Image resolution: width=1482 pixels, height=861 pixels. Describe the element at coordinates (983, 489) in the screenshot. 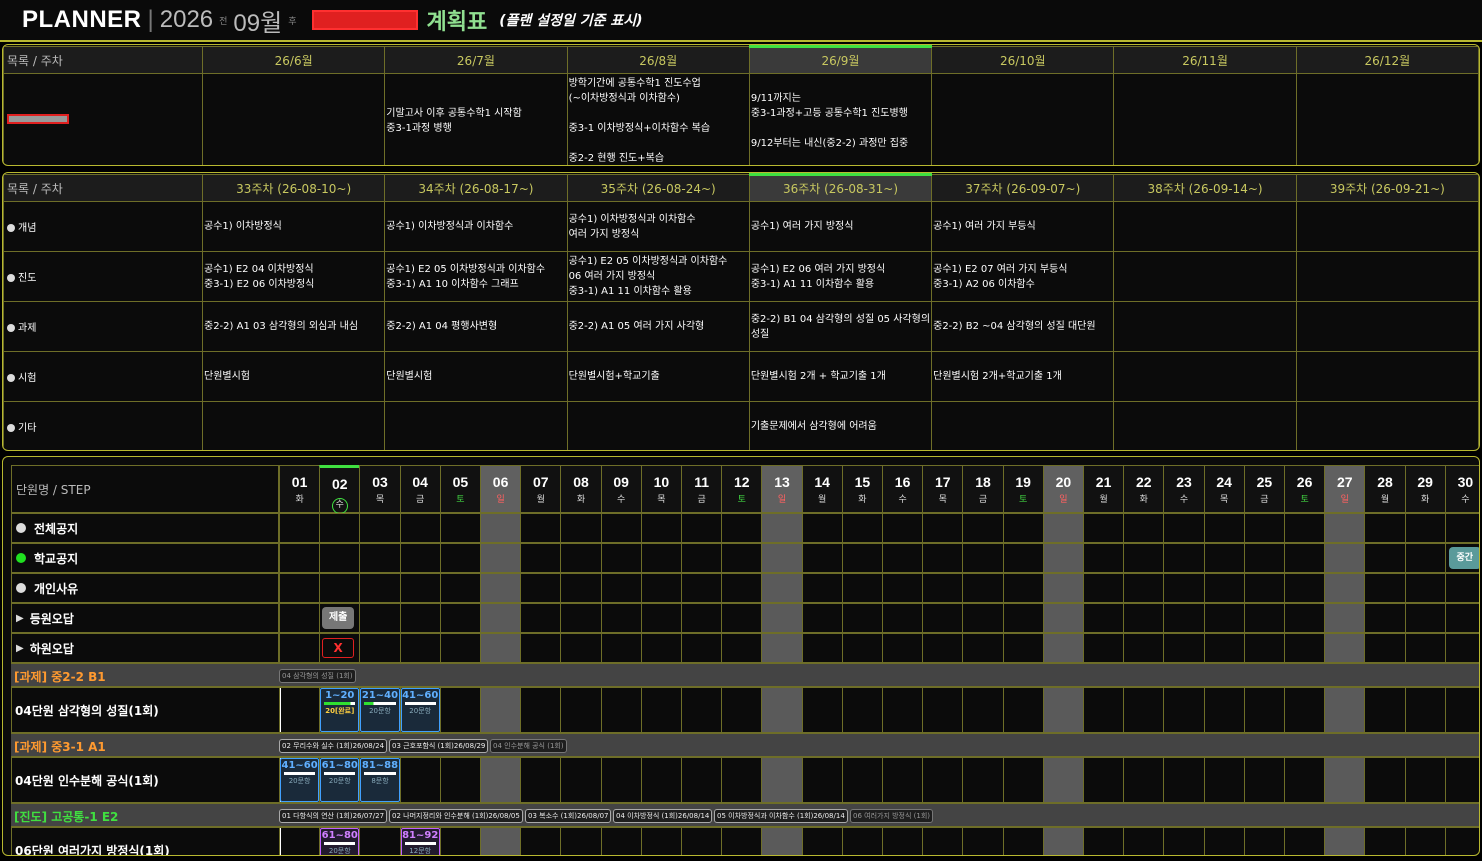

I see `day-header: 18 금` at that location.